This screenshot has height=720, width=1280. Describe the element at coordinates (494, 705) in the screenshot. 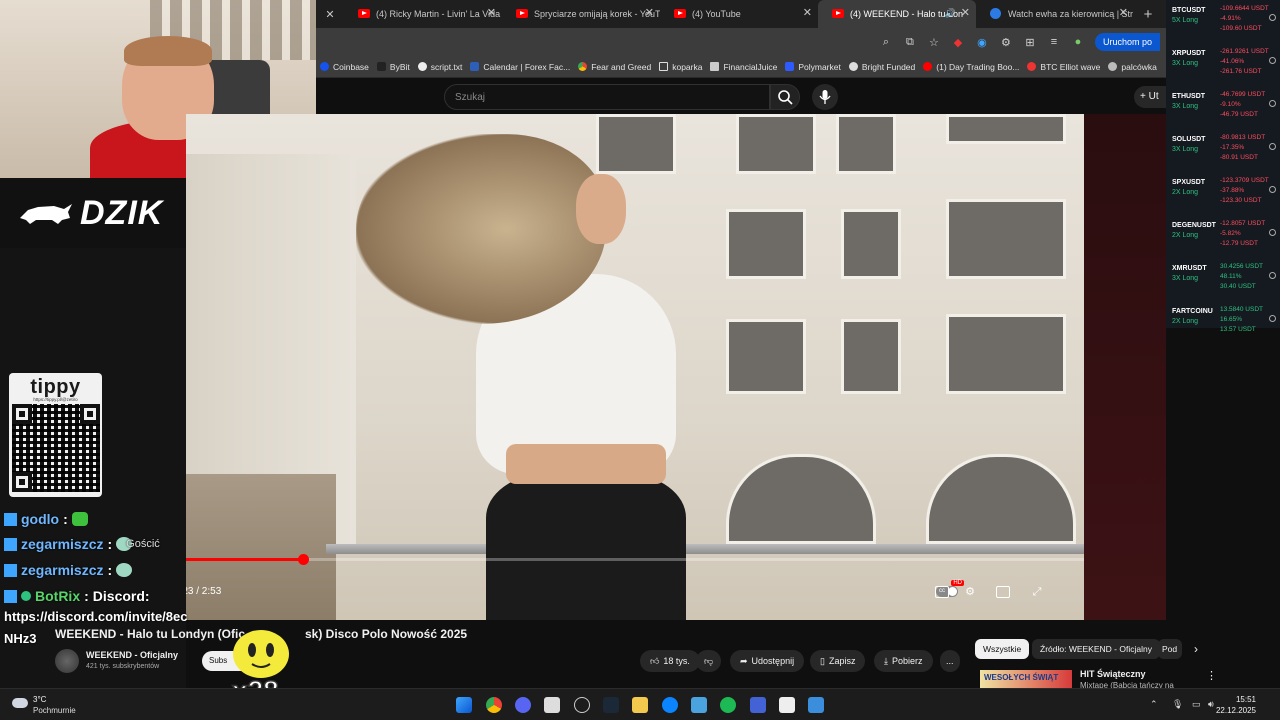

I see `chrome-icon` at that location.